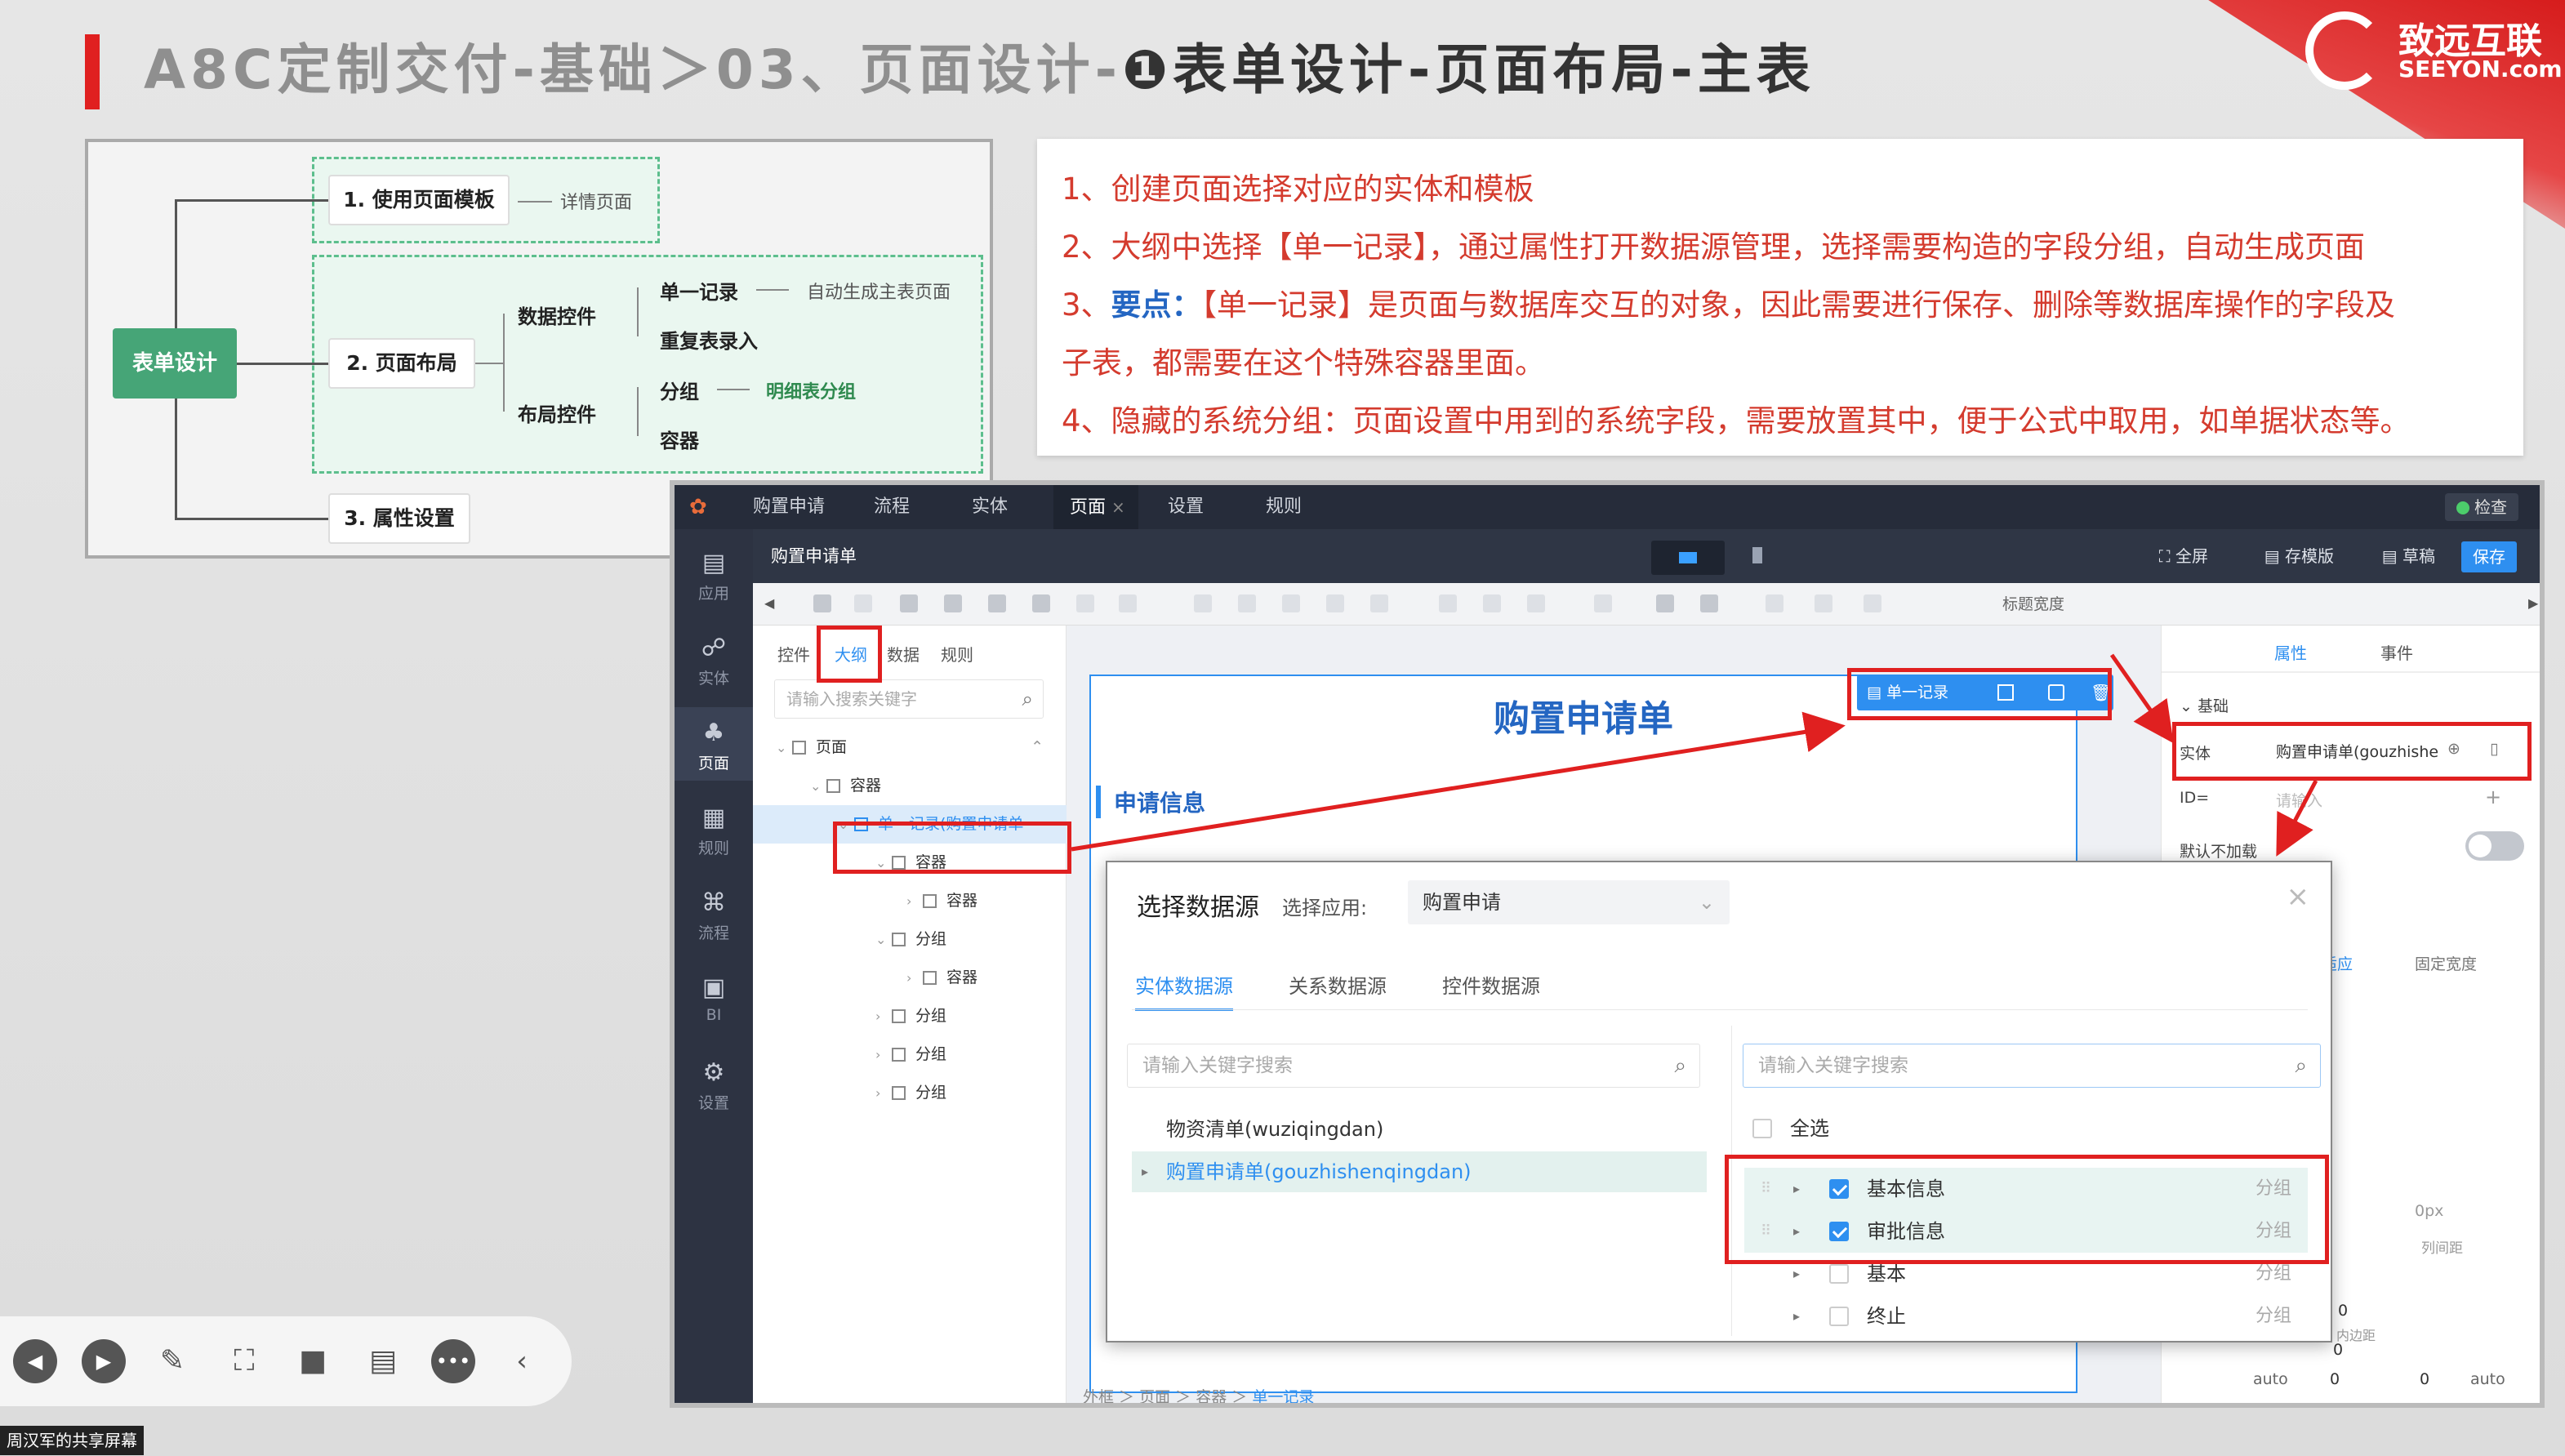 Image resolution: width=2565 pixels, height=1456 pixels. Describe the element at coordinates (2429, 1211) in the screenshot. I see `col-gap-value: 0px` at that location.